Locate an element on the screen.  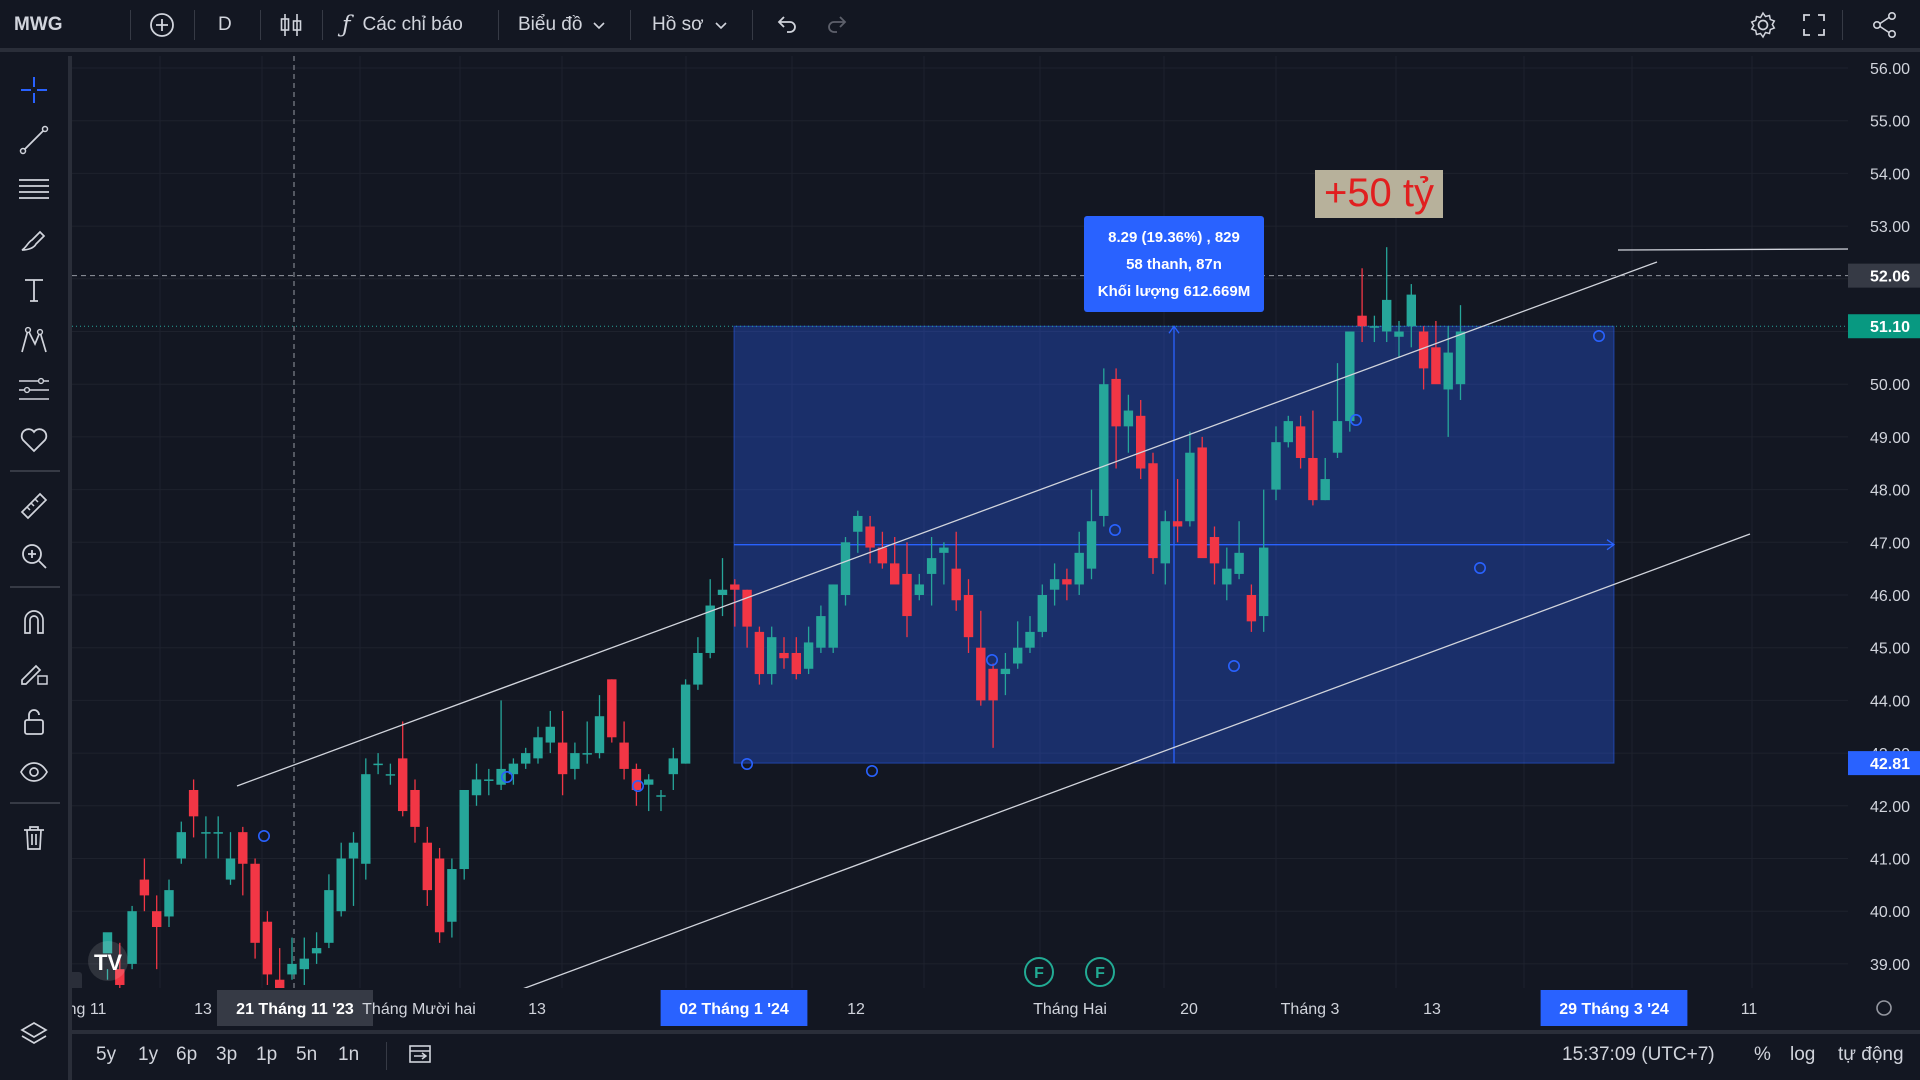
annotation-text: +50 tỷ is located at coordinates (1379, 193).